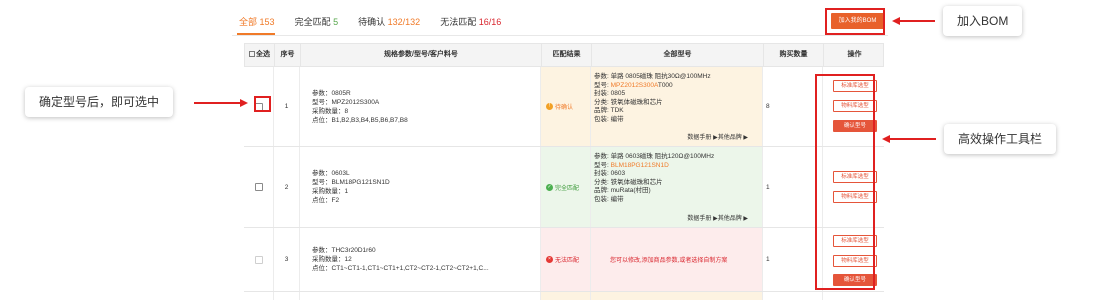 The width and height of the screenshot is (1118, 300). I want to click on status-badge-unmatched: × 无法匹配, so click(560, 259).